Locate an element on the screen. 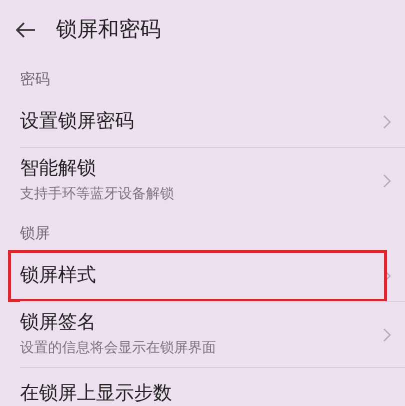 This screenshot has height=406, width=405. setting-label: 智能解锁 is located at coordinates (201, 168).